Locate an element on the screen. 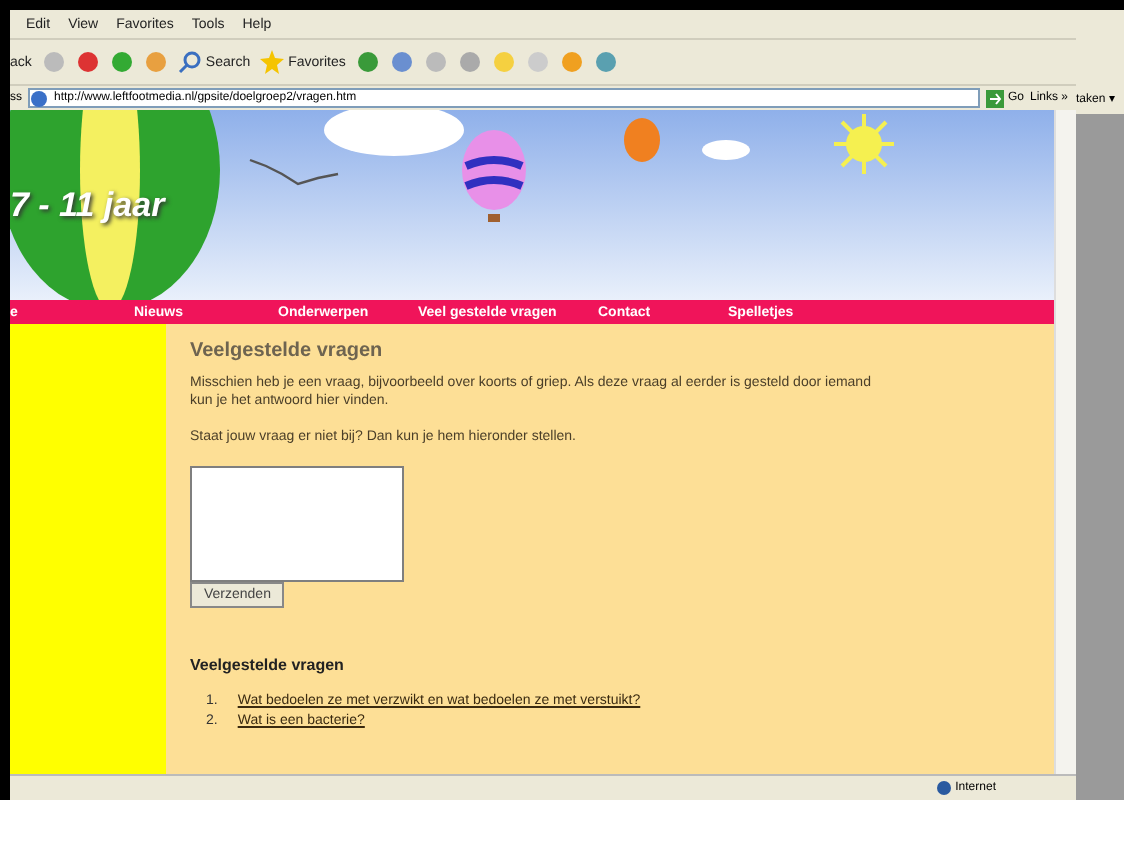 This screenshot has height=844, width=1124. page-heading: Veelgestelde vragen is located at coordinates (286, 351).